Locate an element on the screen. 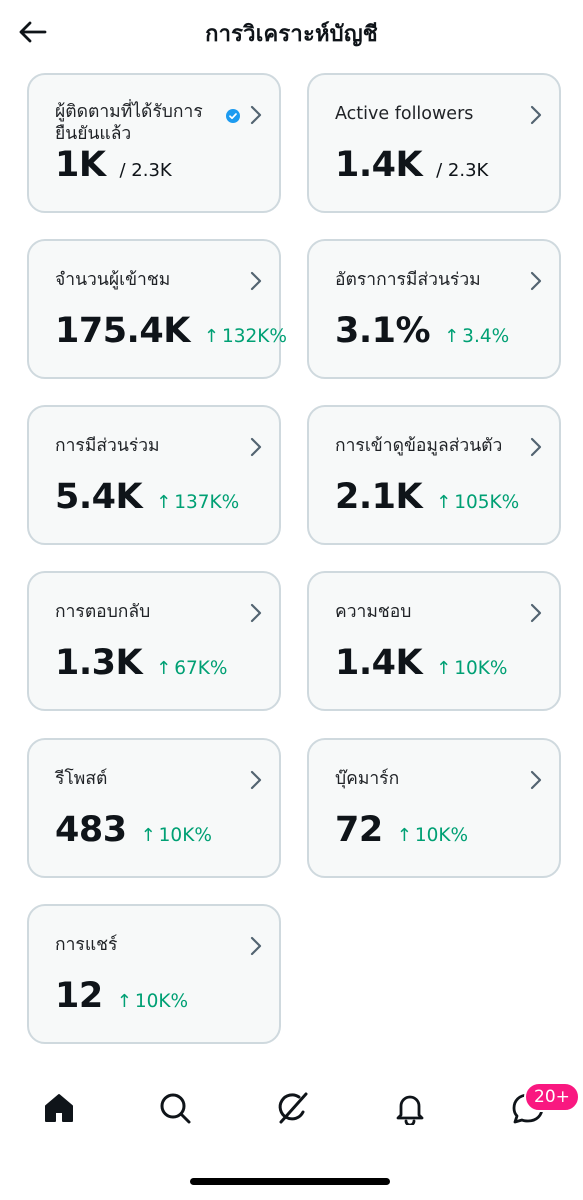 The image size is (583, 1200). nav-grok is located at coordinates (293, 1108).